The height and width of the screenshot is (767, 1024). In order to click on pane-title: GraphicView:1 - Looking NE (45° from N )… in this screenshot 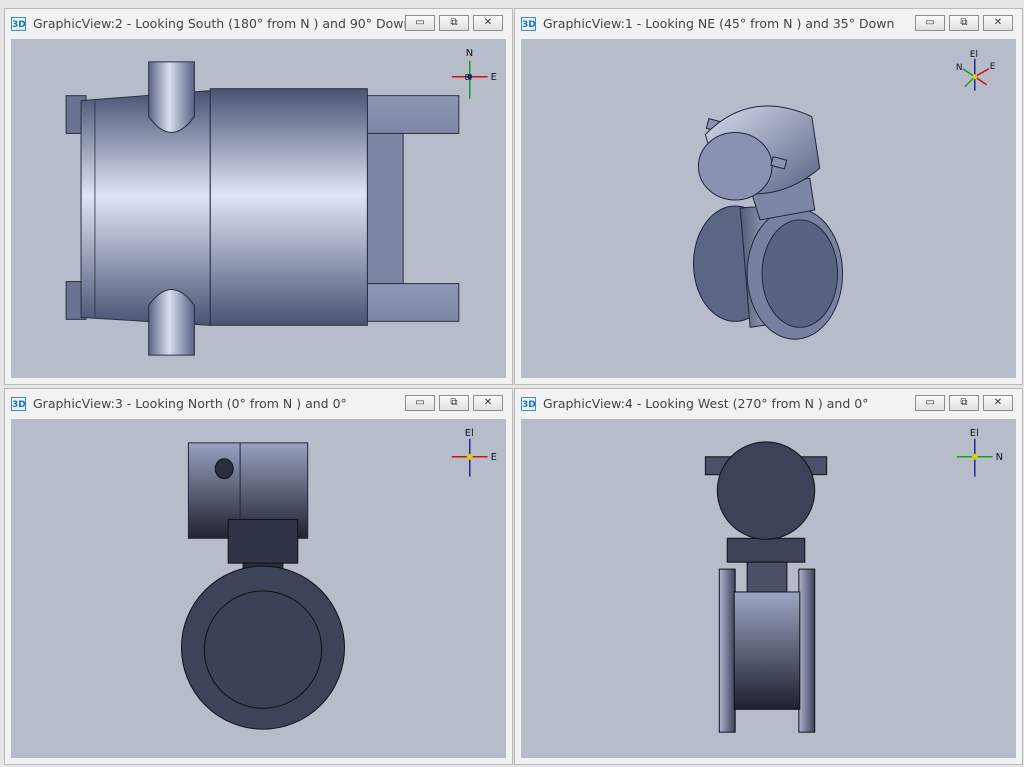, I will do `click(719, 23)`.